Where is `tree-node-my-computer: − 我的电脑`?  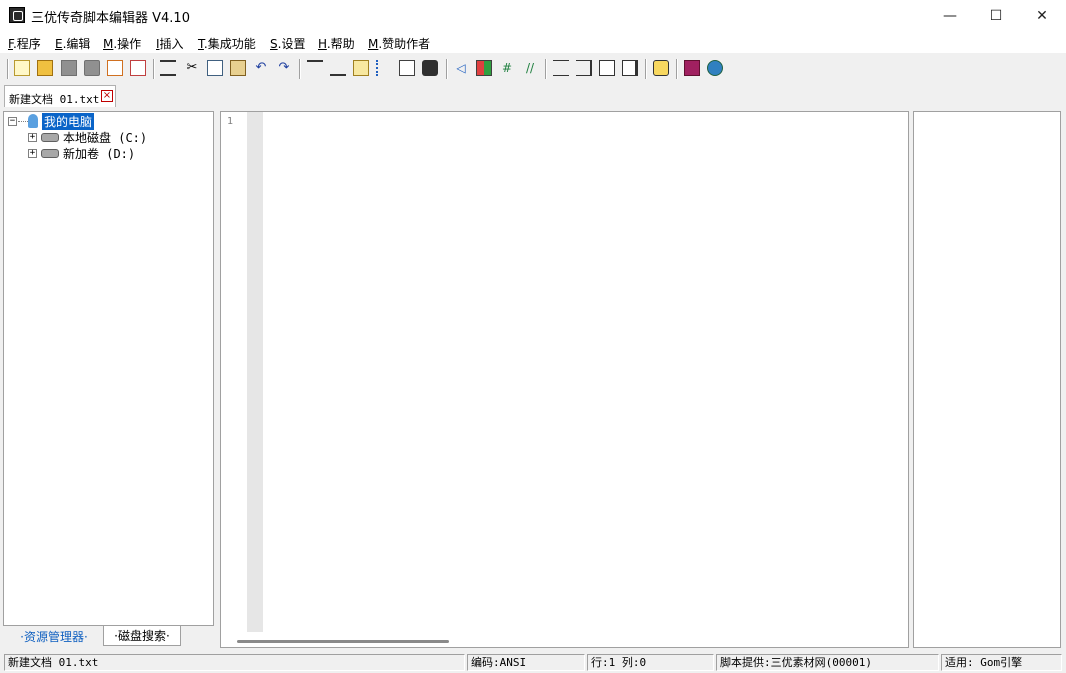 tree-node-my-computer: − 我的电脑 is located at coordinates (51, 121).